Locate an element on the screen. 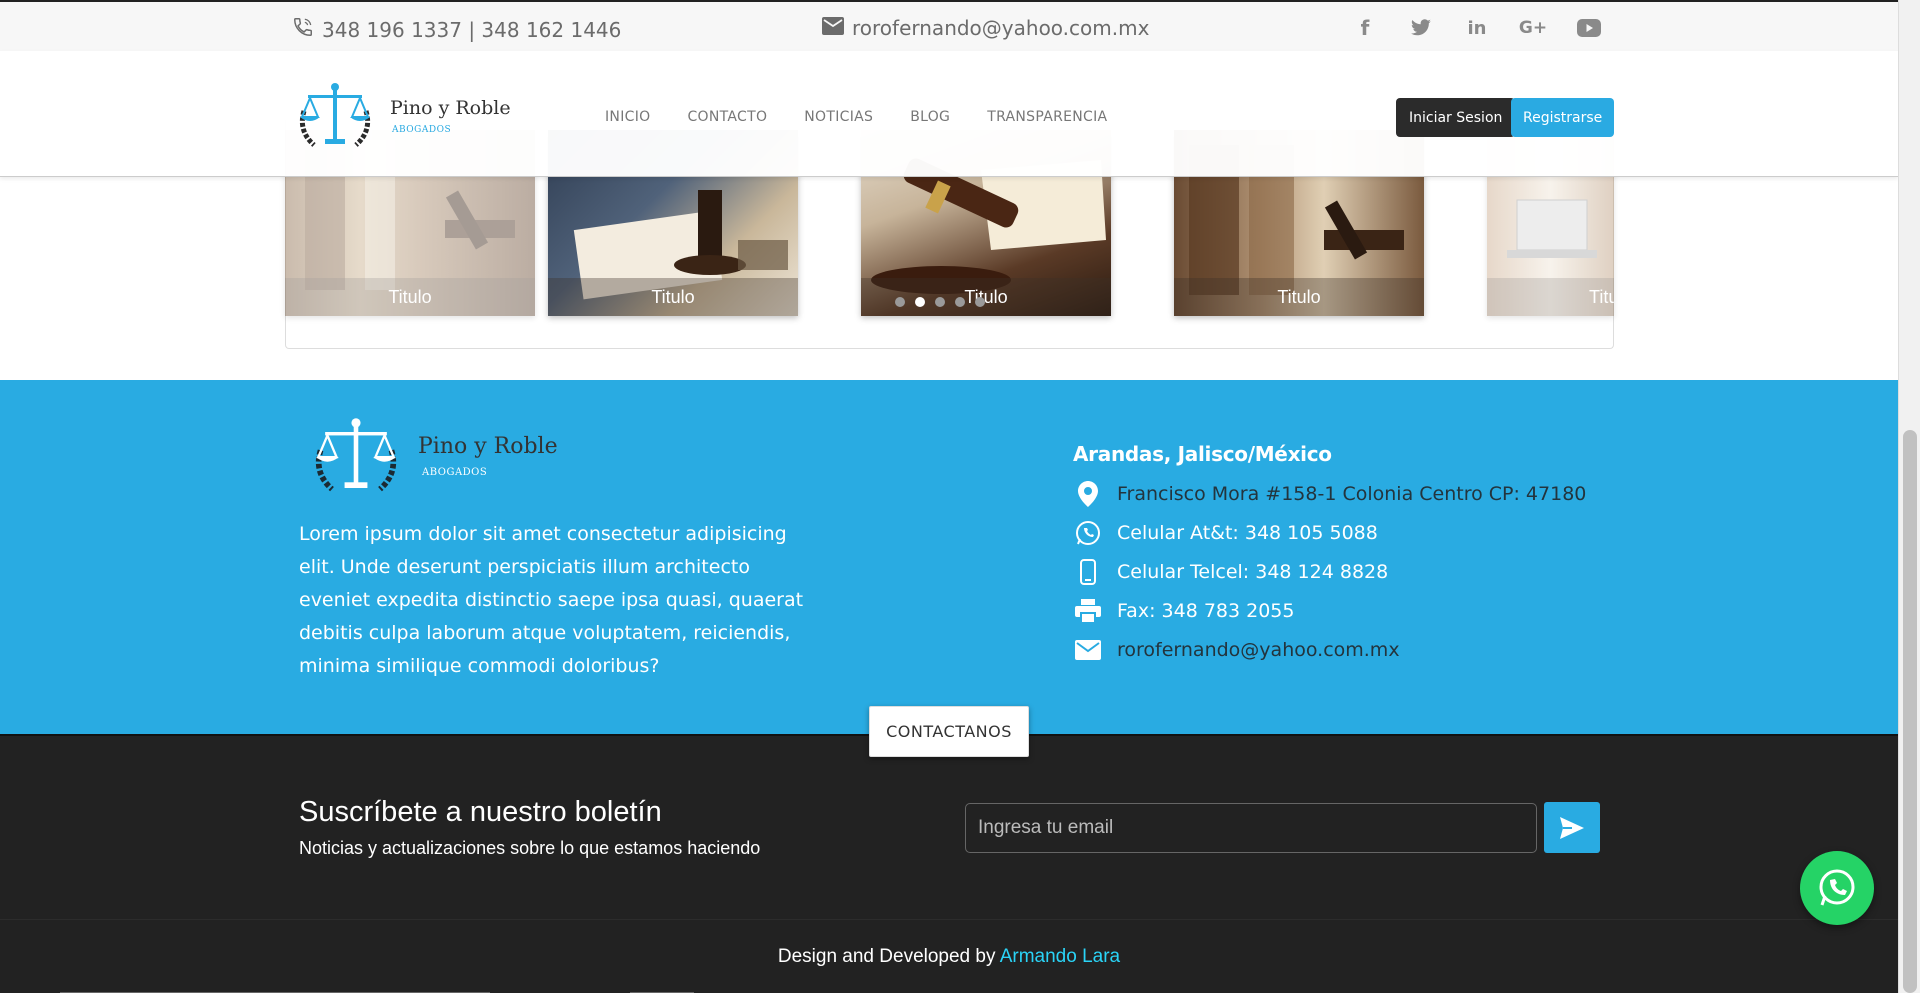 This screenshot has width=1920, height=993. credit-line: Design and Developed by Armando Lara is located at coordinates (949, 957).